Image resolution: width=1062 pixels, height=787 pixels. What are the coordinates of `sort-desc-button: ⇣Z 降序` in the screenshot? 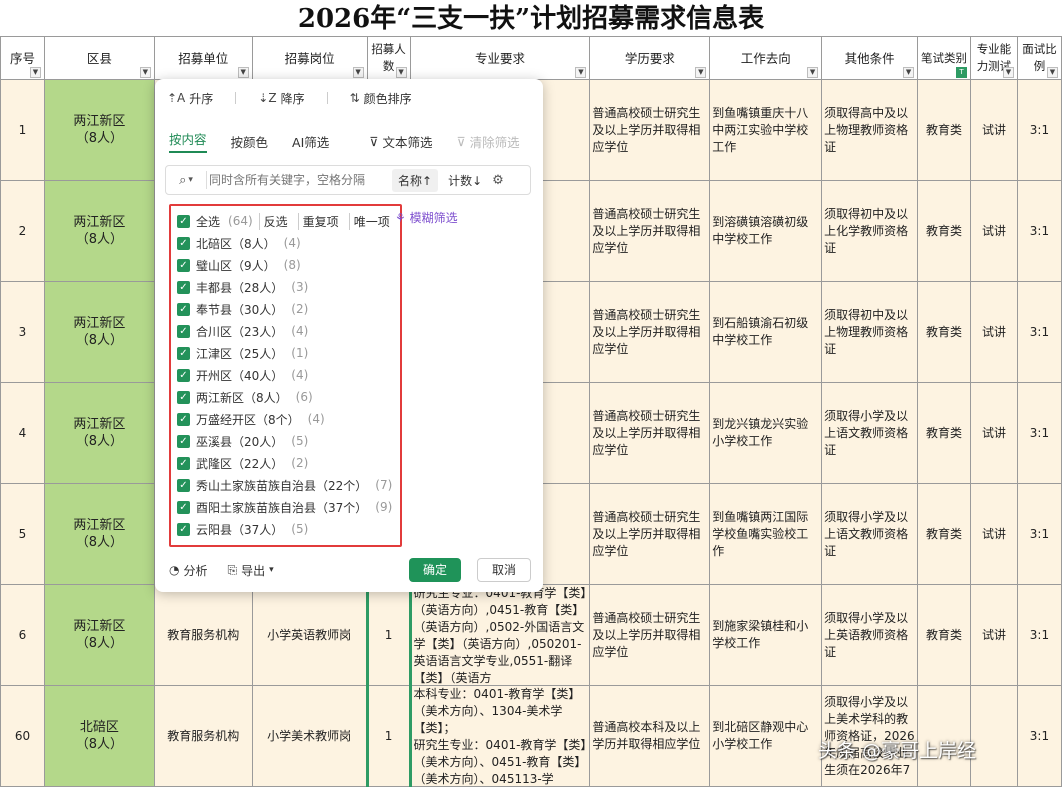 It's located at (281, 98).